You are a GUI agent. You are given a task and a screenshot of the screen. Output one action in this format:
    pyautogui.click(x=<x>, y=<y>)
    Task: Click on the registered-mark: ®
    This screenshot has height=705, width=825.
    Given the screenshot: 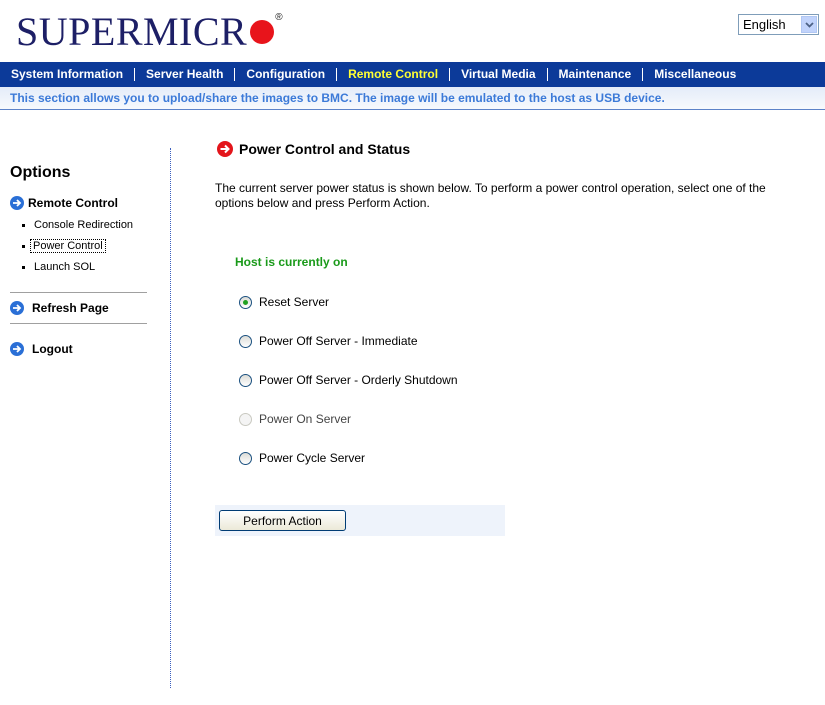 What is the action you would take?
    pyautogui.click(x=279, y=17)
    